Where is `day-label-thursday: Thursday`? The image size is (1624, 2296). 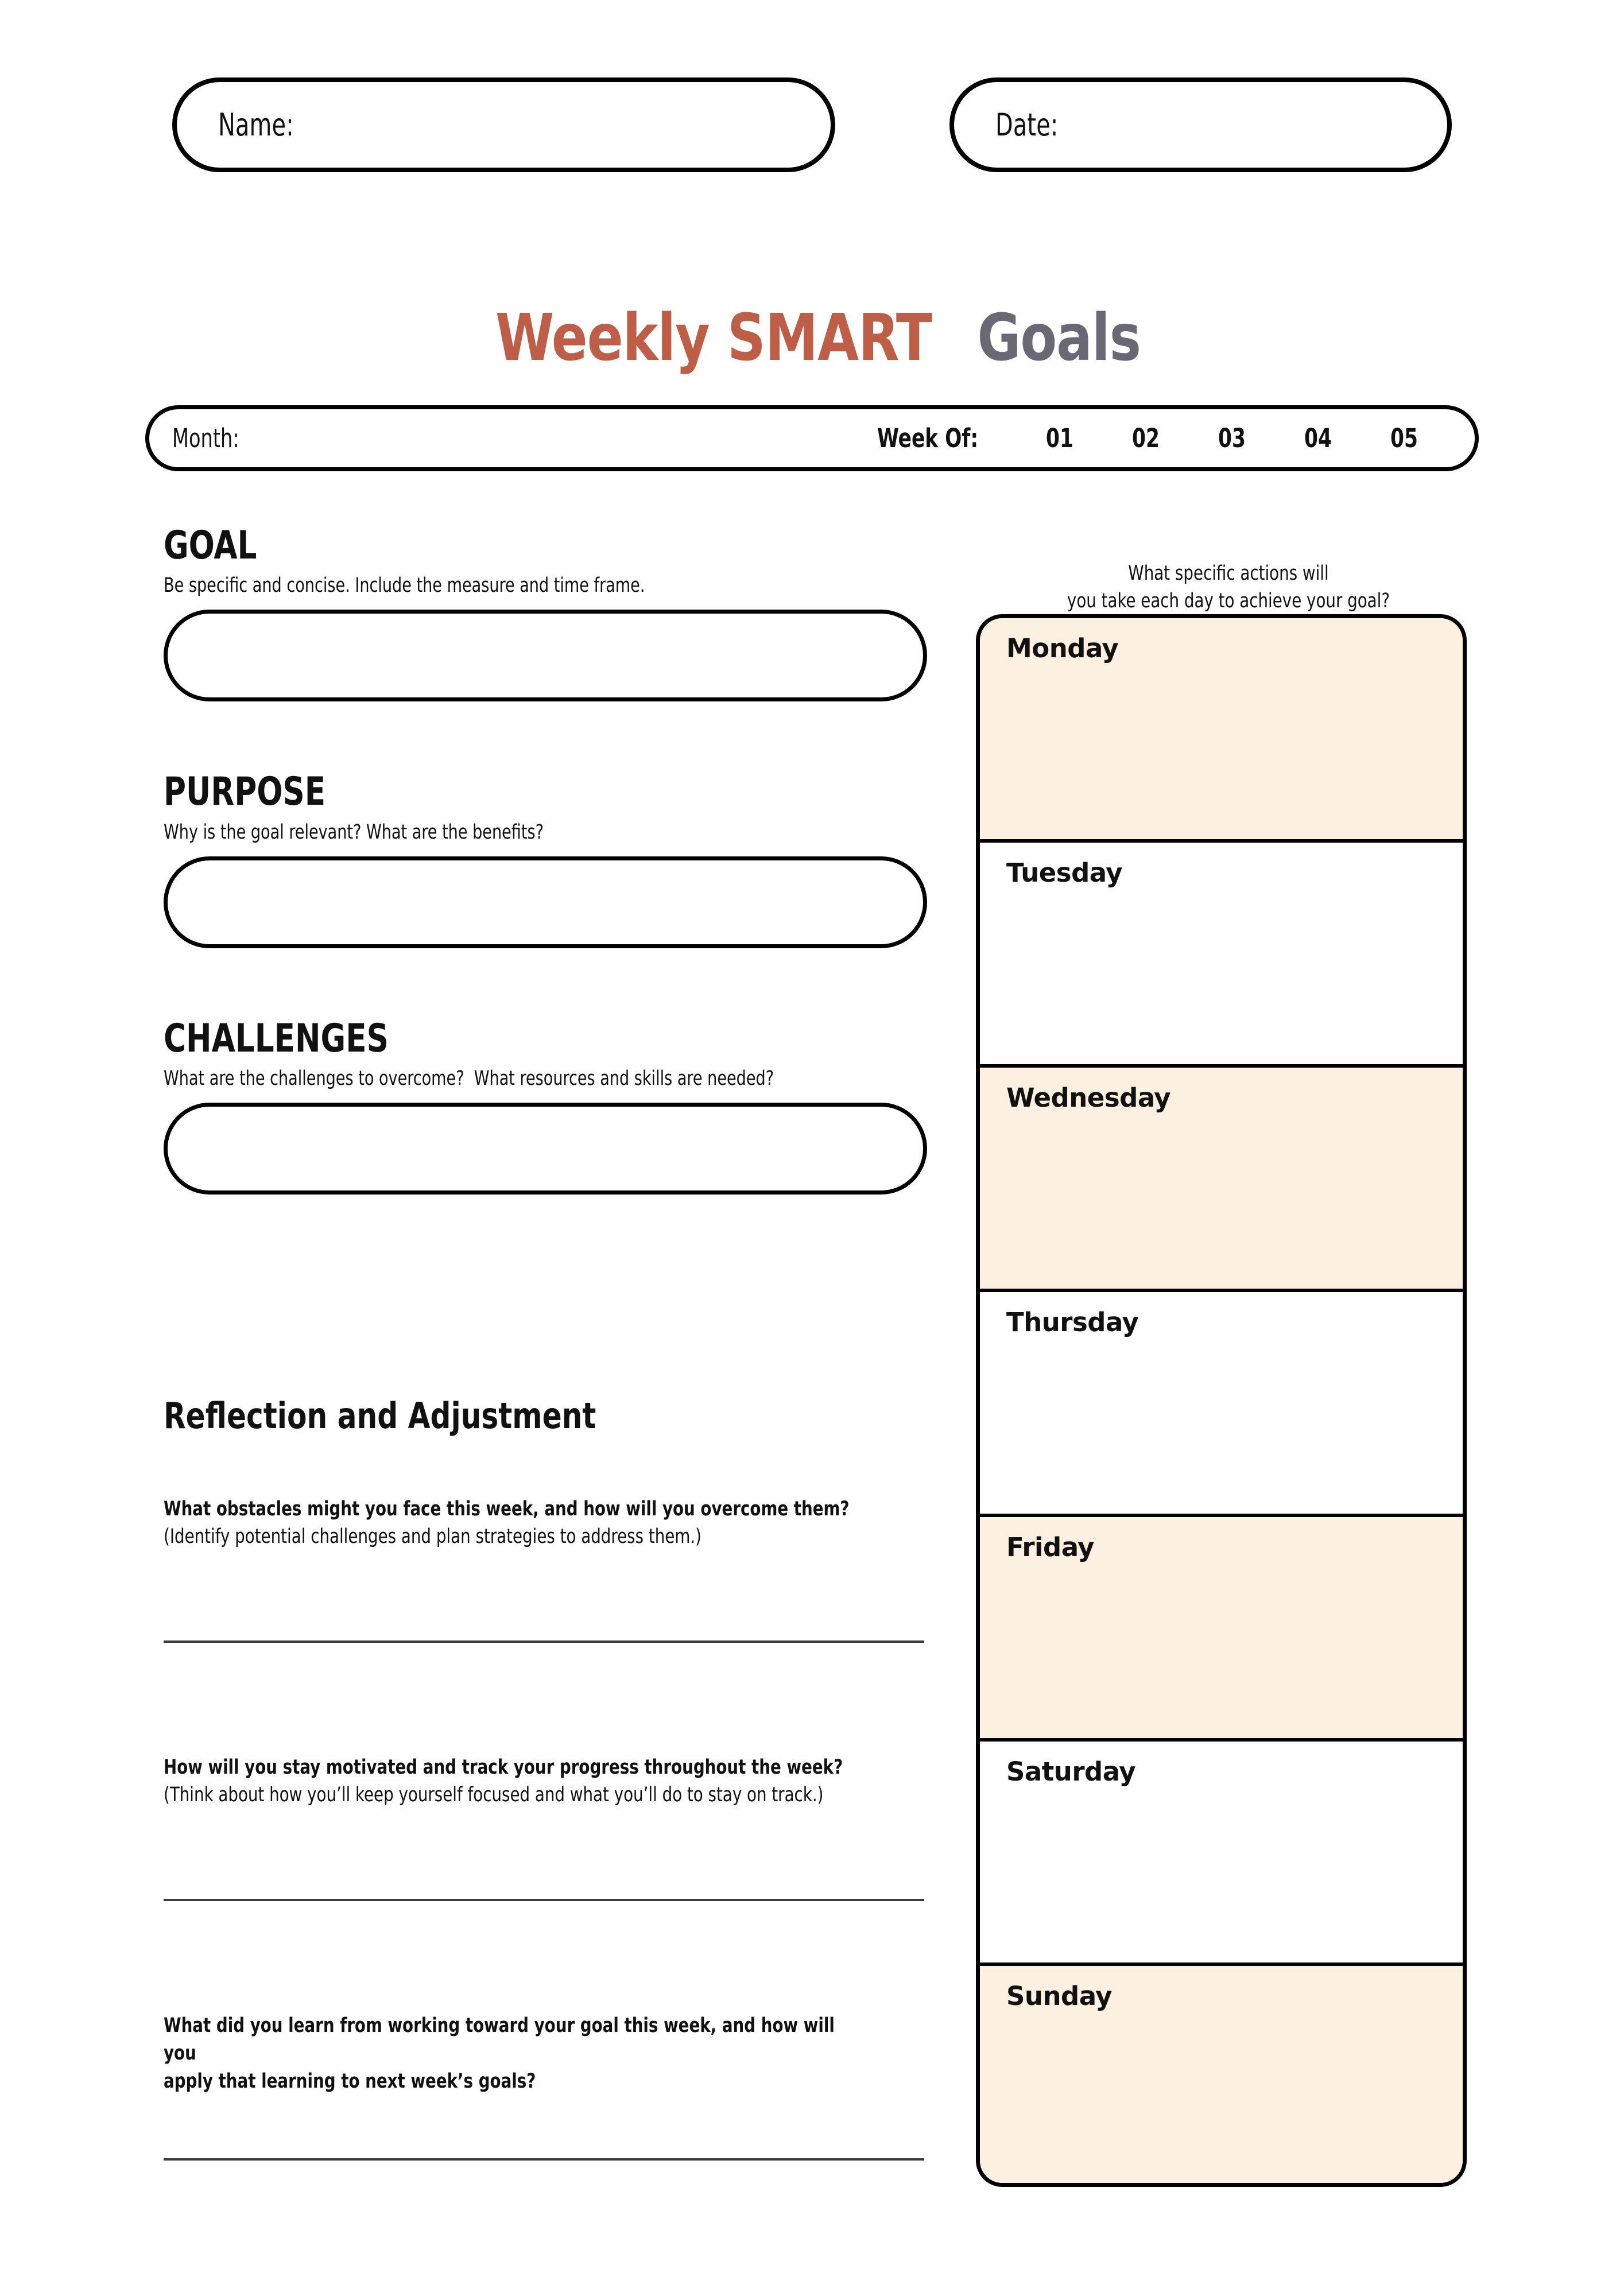
day-label-thursday: Thursday is located at coordinates (1072, 1322).